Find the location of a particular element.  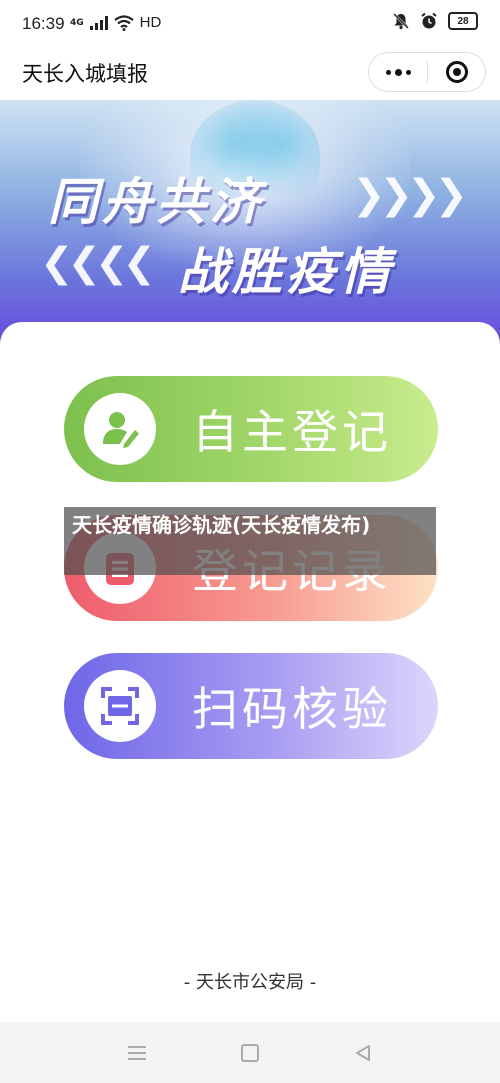

scan-verify-button: 扫码核验 is located at coordinates (251, 706).